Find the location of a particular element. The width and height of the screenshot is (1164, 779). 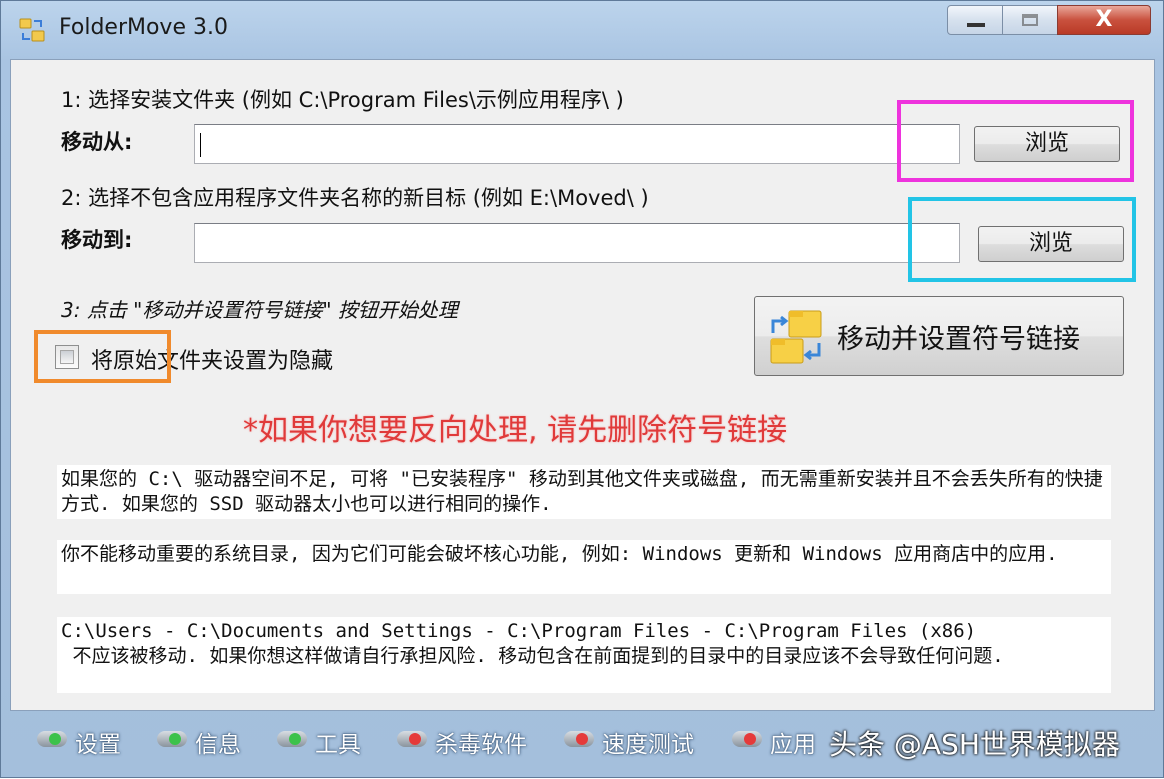

folder-move-icon is located at coordinates (796, 337).